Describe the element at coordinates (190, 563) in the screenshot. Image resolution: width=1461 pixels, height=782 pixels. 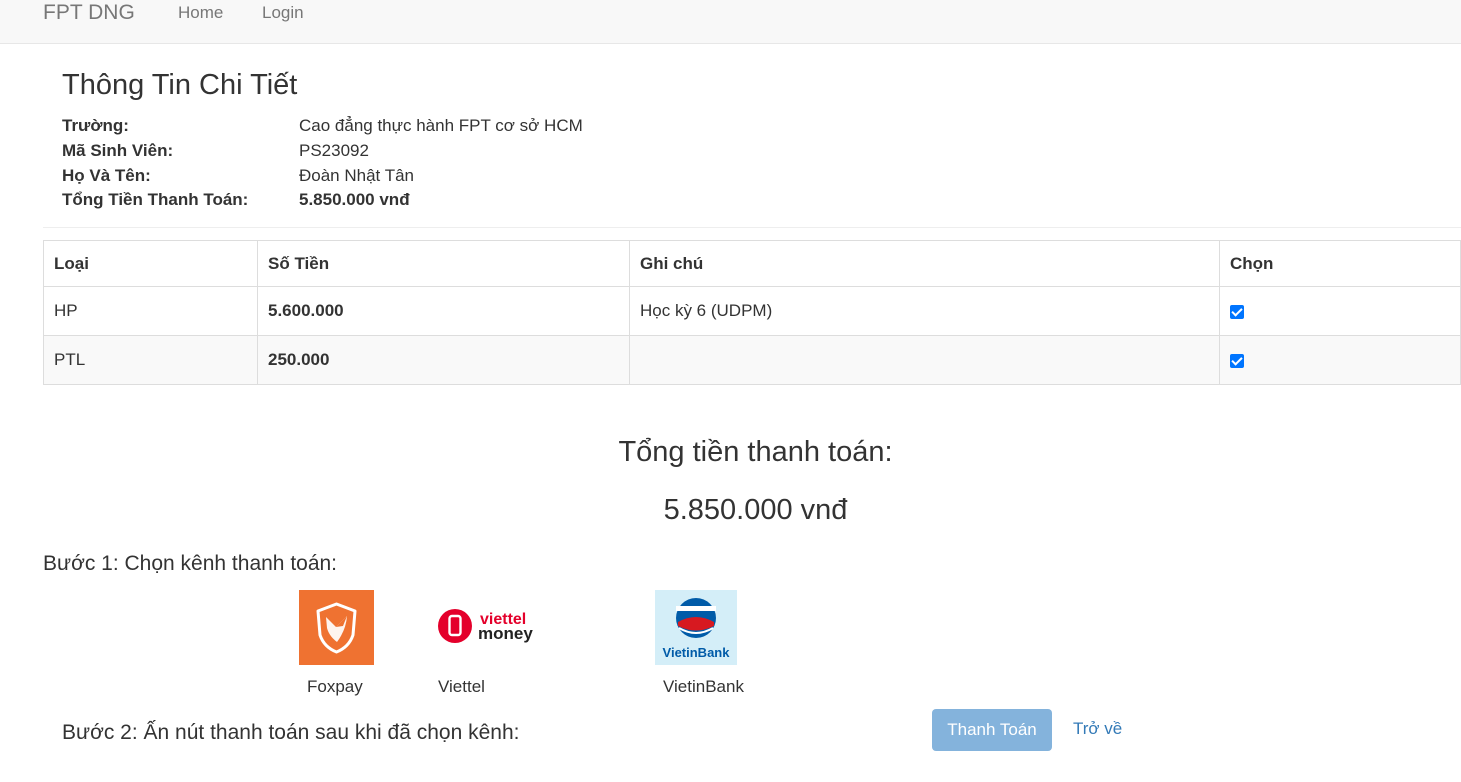
I see `step1-instruction: Bước 1: Chọn kênh thanh toán:` at that location.